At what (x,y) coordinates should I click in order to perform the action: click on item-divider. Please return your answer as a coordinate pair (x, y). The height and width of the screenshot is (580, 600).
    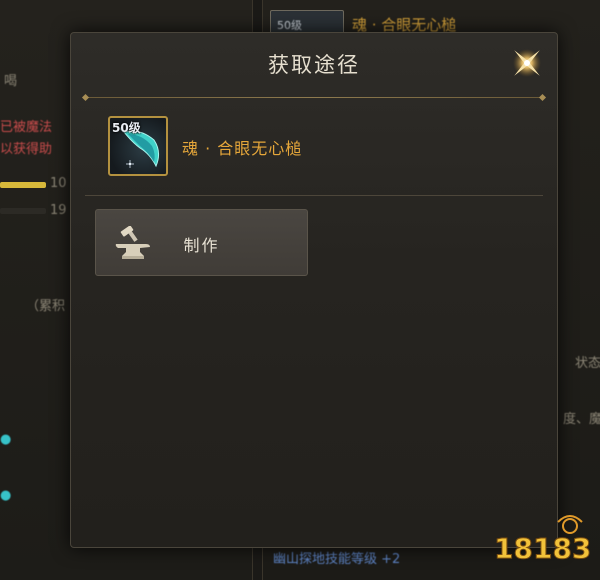
    Looking at the image, I should click on (314, 195).